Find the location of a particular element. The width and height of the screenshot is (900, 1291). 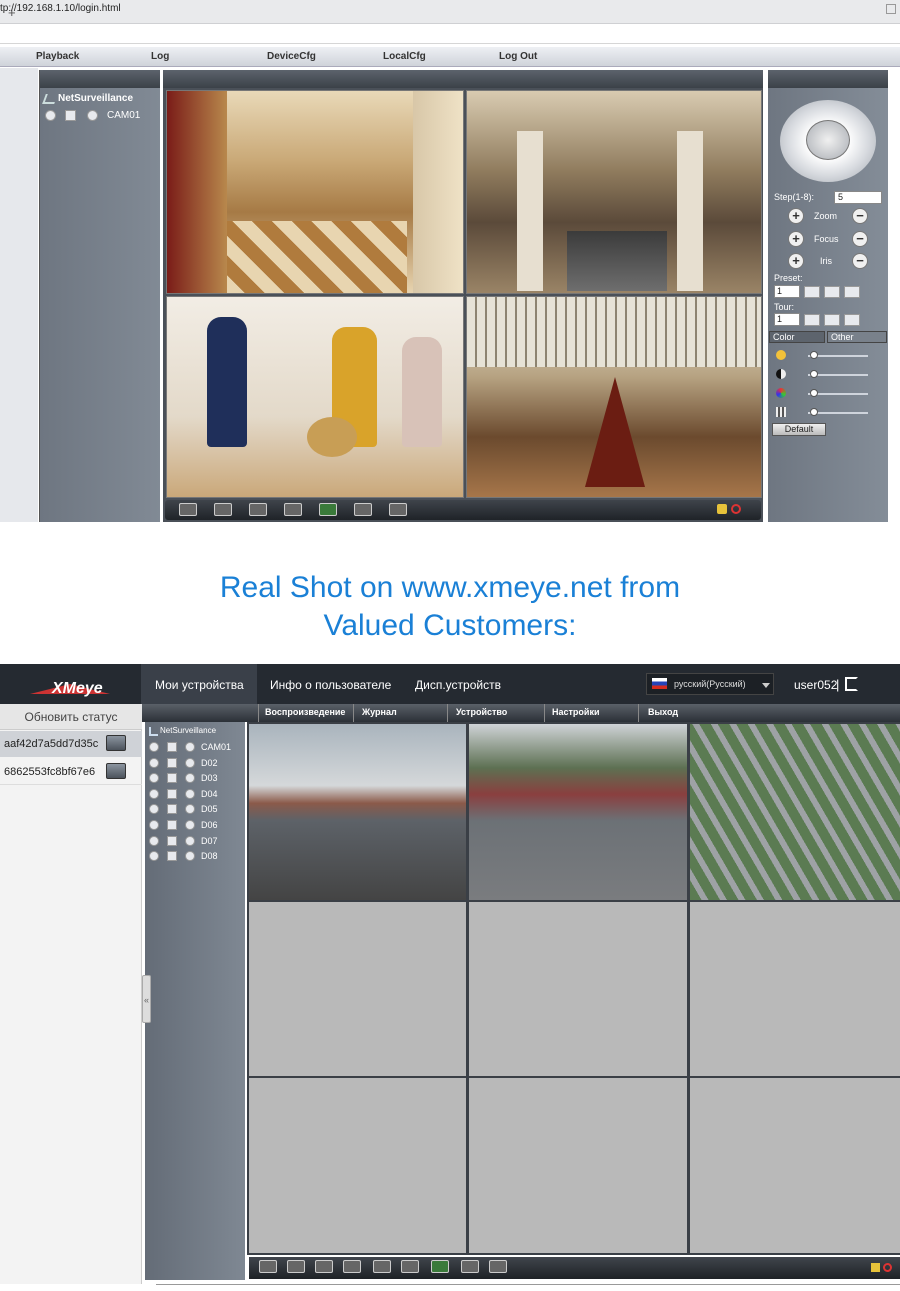

preset-add-icon is located at coordinates (832, 292).